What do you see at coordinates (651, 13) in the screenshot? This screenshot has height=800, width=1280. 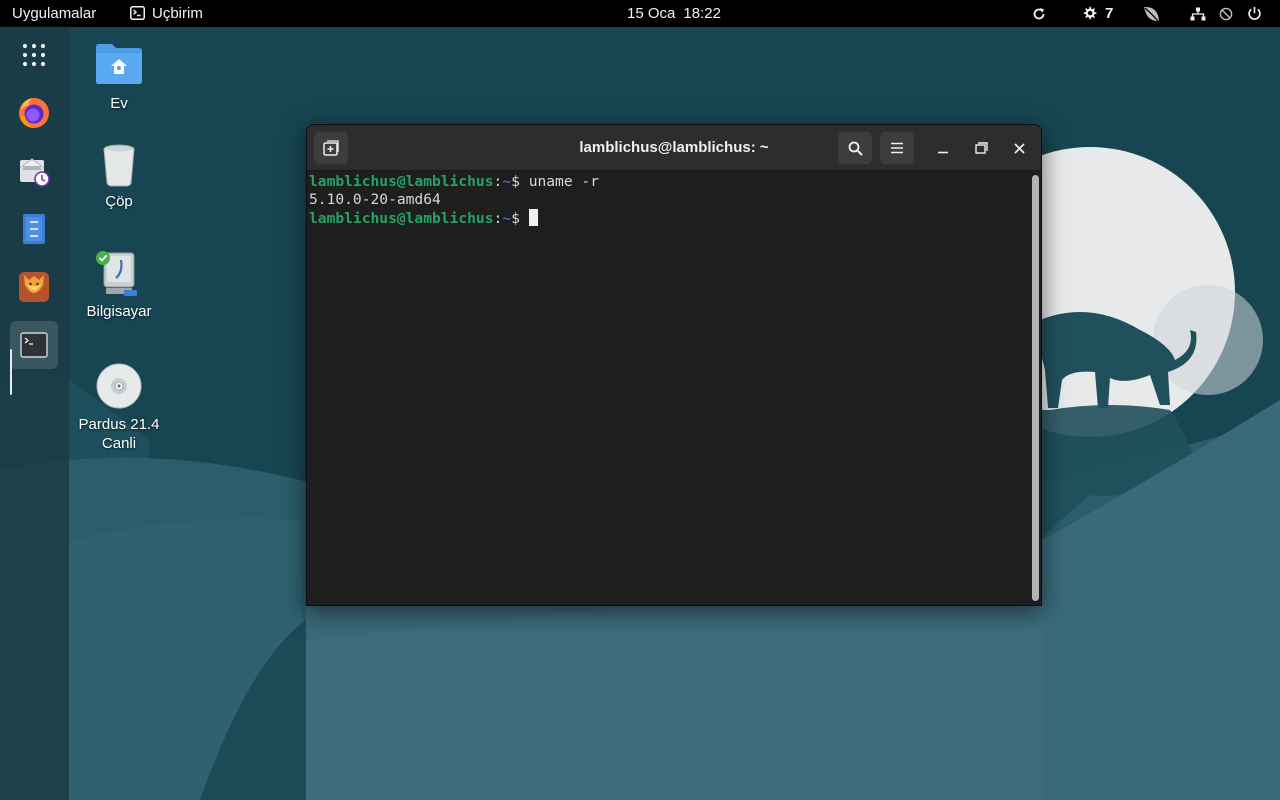 I see `date-text: 15 Oca` at bounding box center [651, 13].